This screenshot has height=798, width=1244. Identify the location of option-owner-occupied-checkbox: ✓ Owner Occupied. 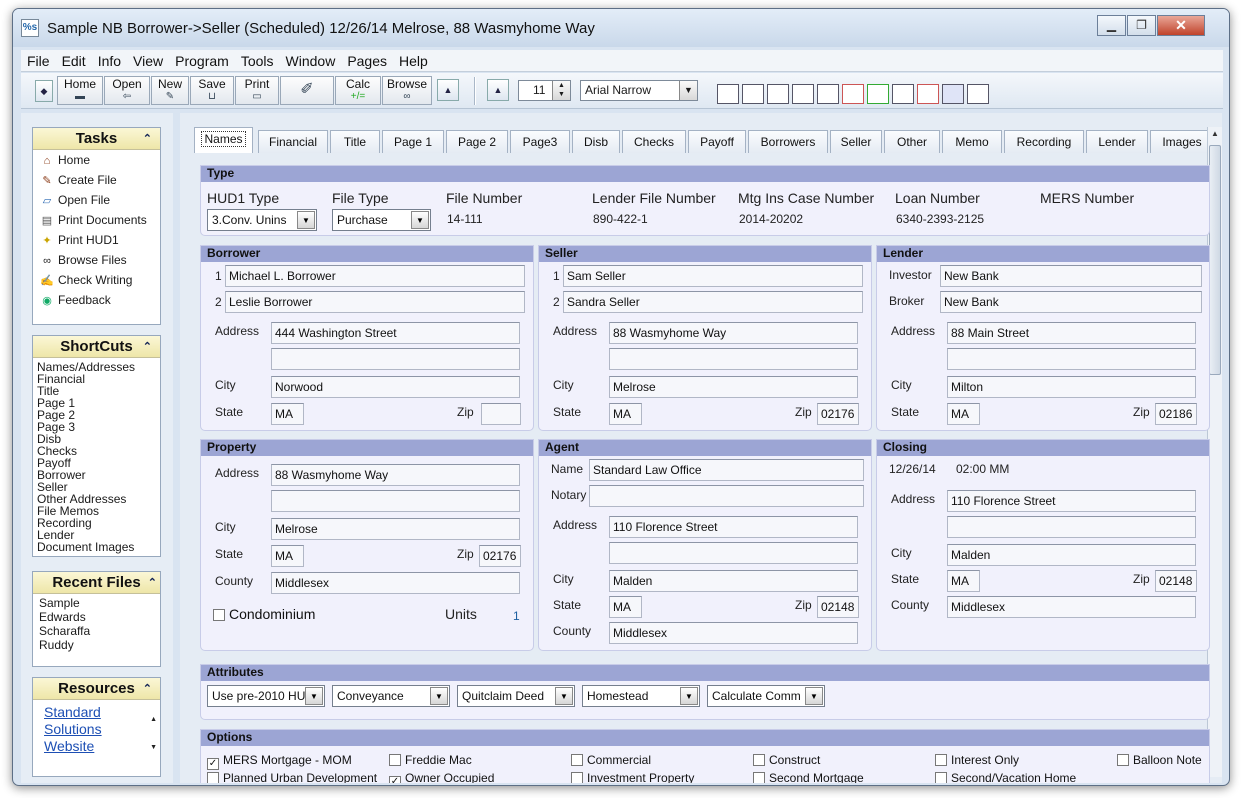
(441, 777).